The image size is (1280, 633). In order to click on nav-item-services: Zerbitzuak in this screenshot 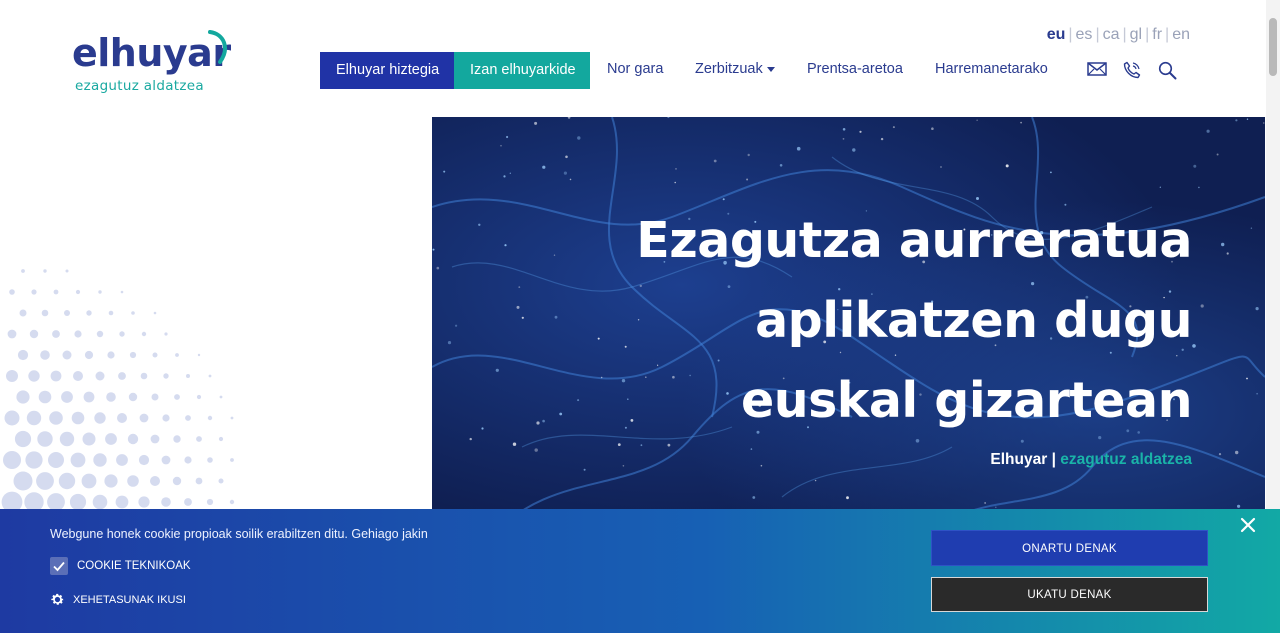, I will do `click(735, 69)`.